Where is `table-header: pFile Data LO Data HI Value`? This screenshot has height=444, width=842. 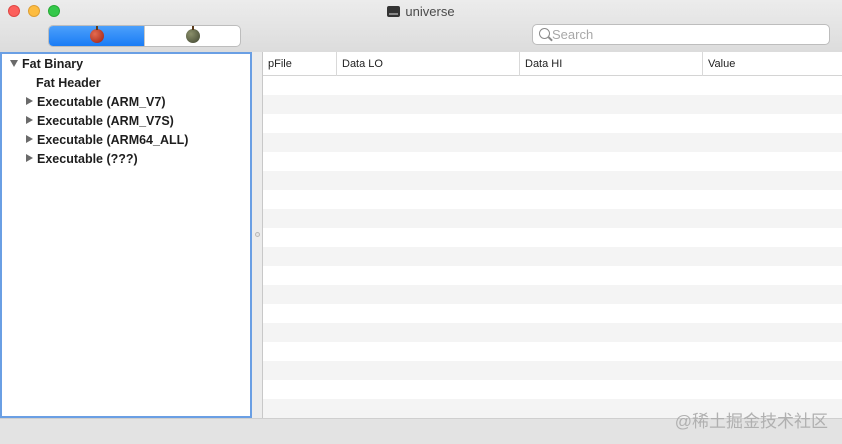 table-header: pFile Data LO Data HI Value is located at coordinates (552, 64).